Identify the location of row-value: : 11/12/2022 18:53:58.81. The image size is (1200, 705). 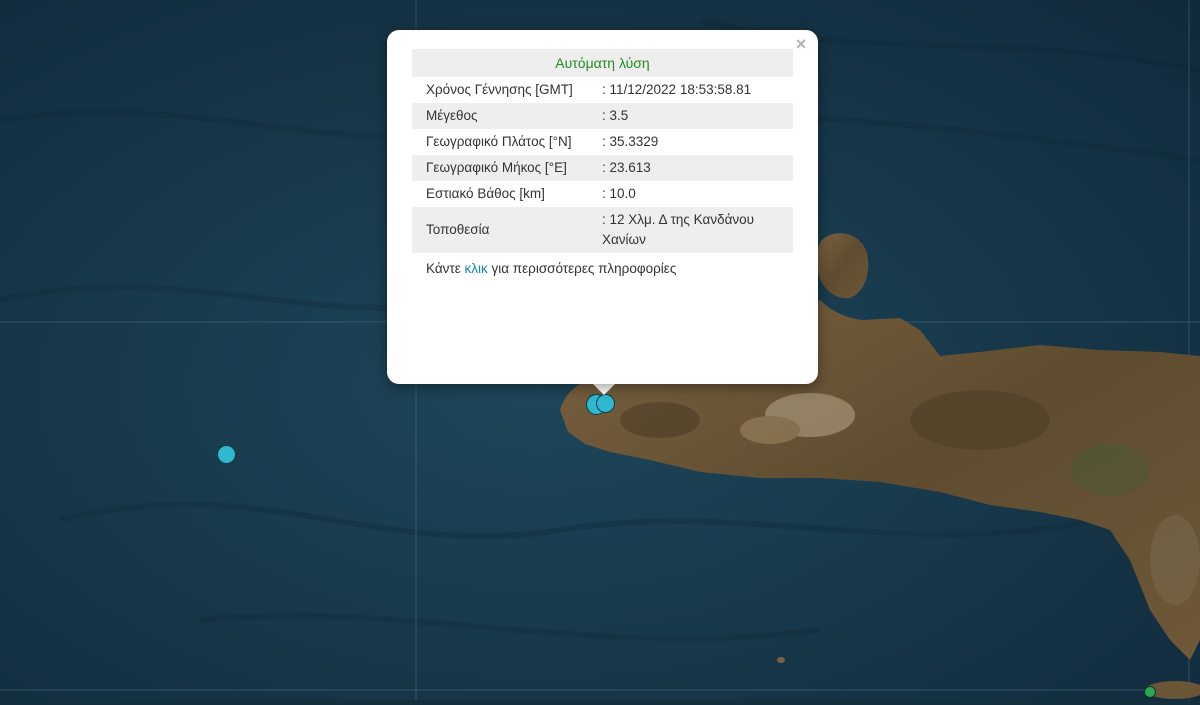
(677, 89).